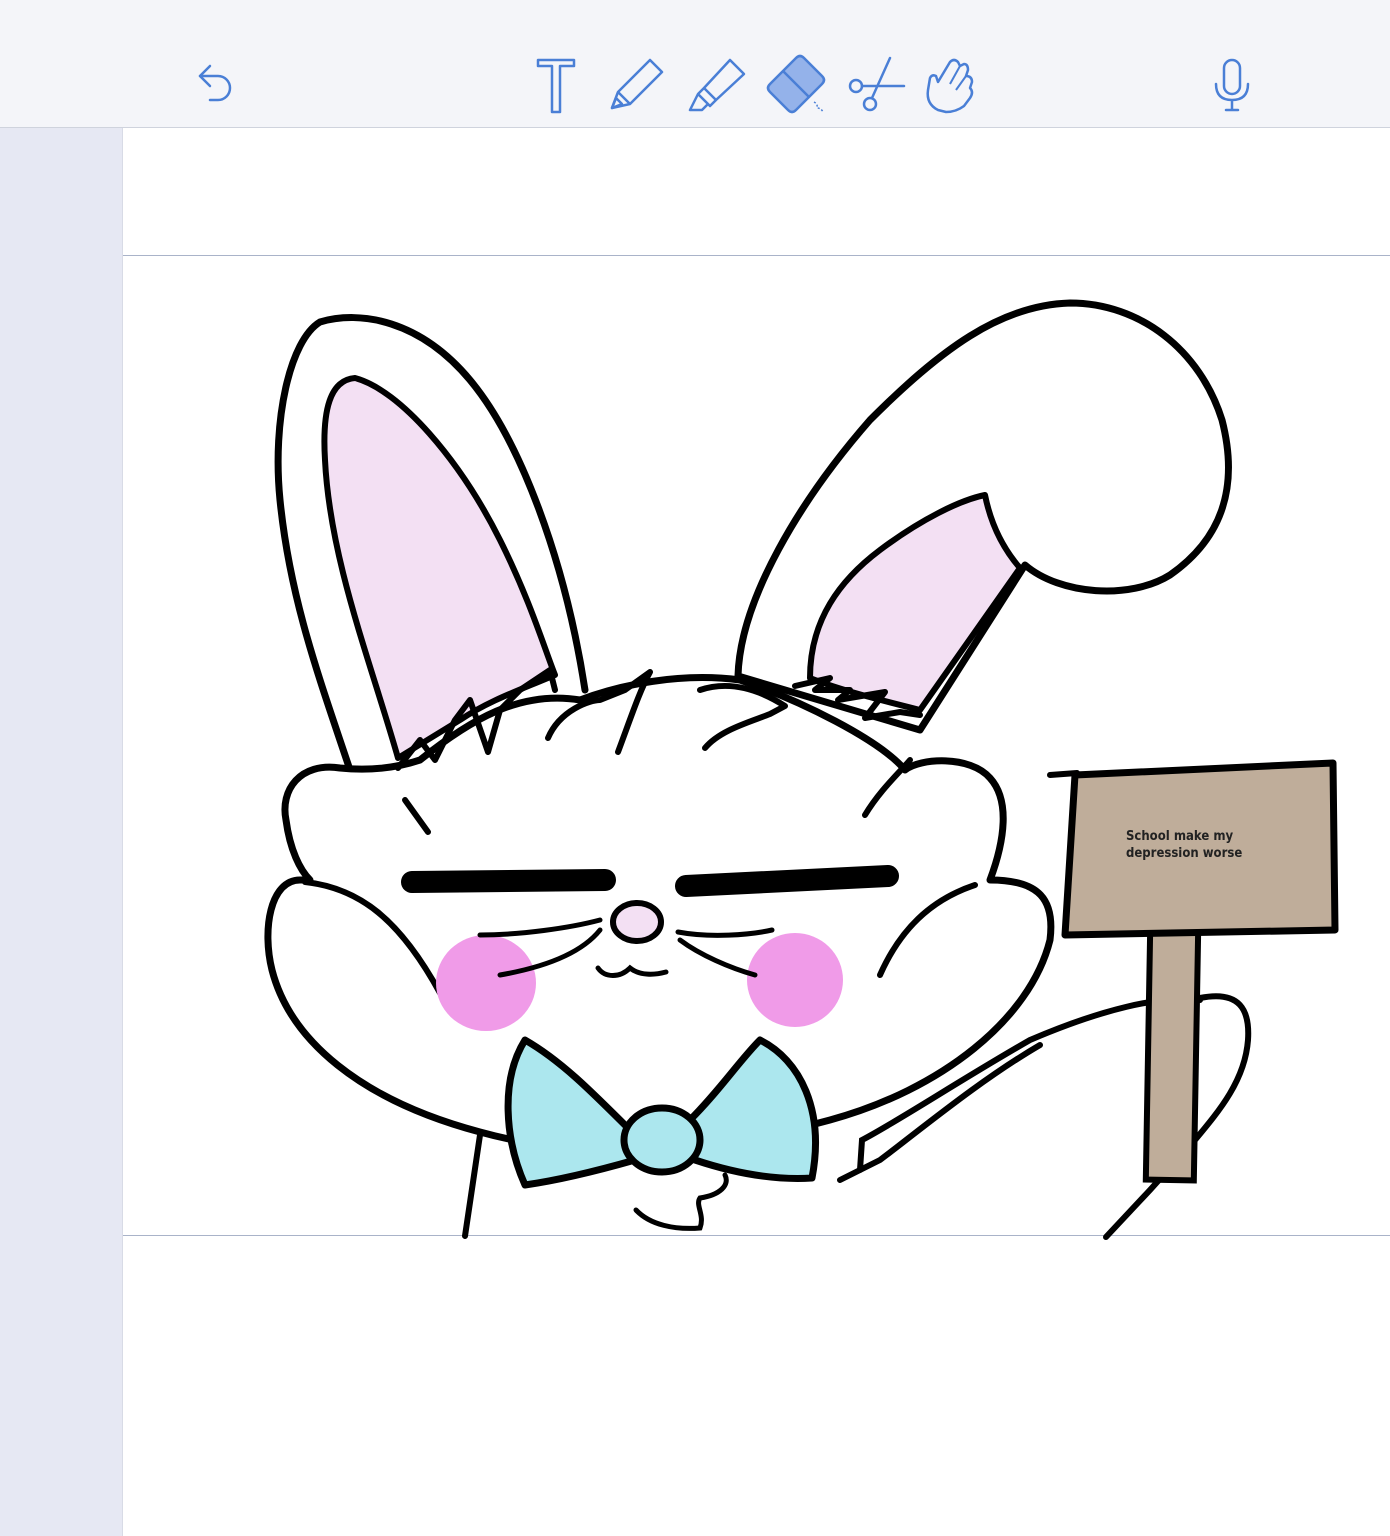 The width and height of the screenshot is (1390, 1536). Describe the element at coordinates (508, 881) in the screenshot. I see `left-eye` at that location.